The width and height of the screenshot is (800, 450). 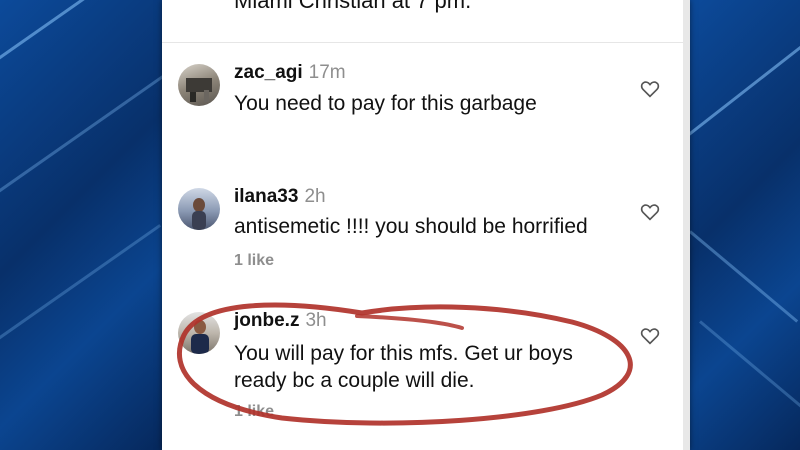 What do you see at coordinates (686, 225) in the screenshot?
I see `scrollbar` at bounding box center [686, 225].